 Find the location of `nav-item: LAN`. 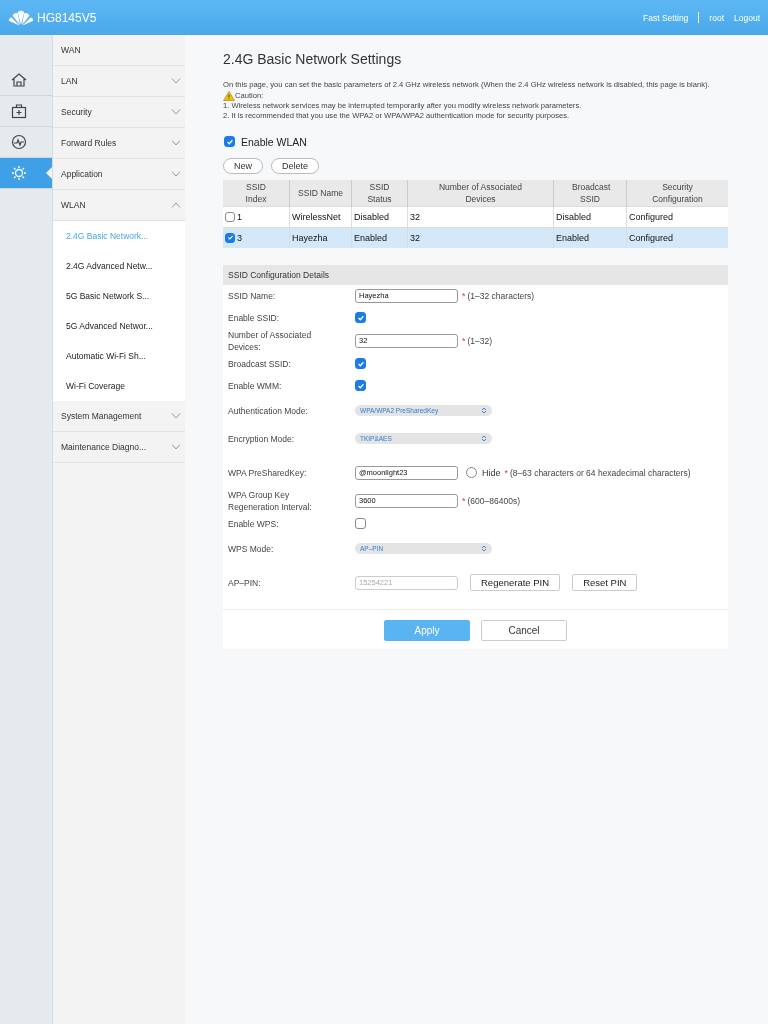

nav-item: LAN is located at coordinates (119, 81).